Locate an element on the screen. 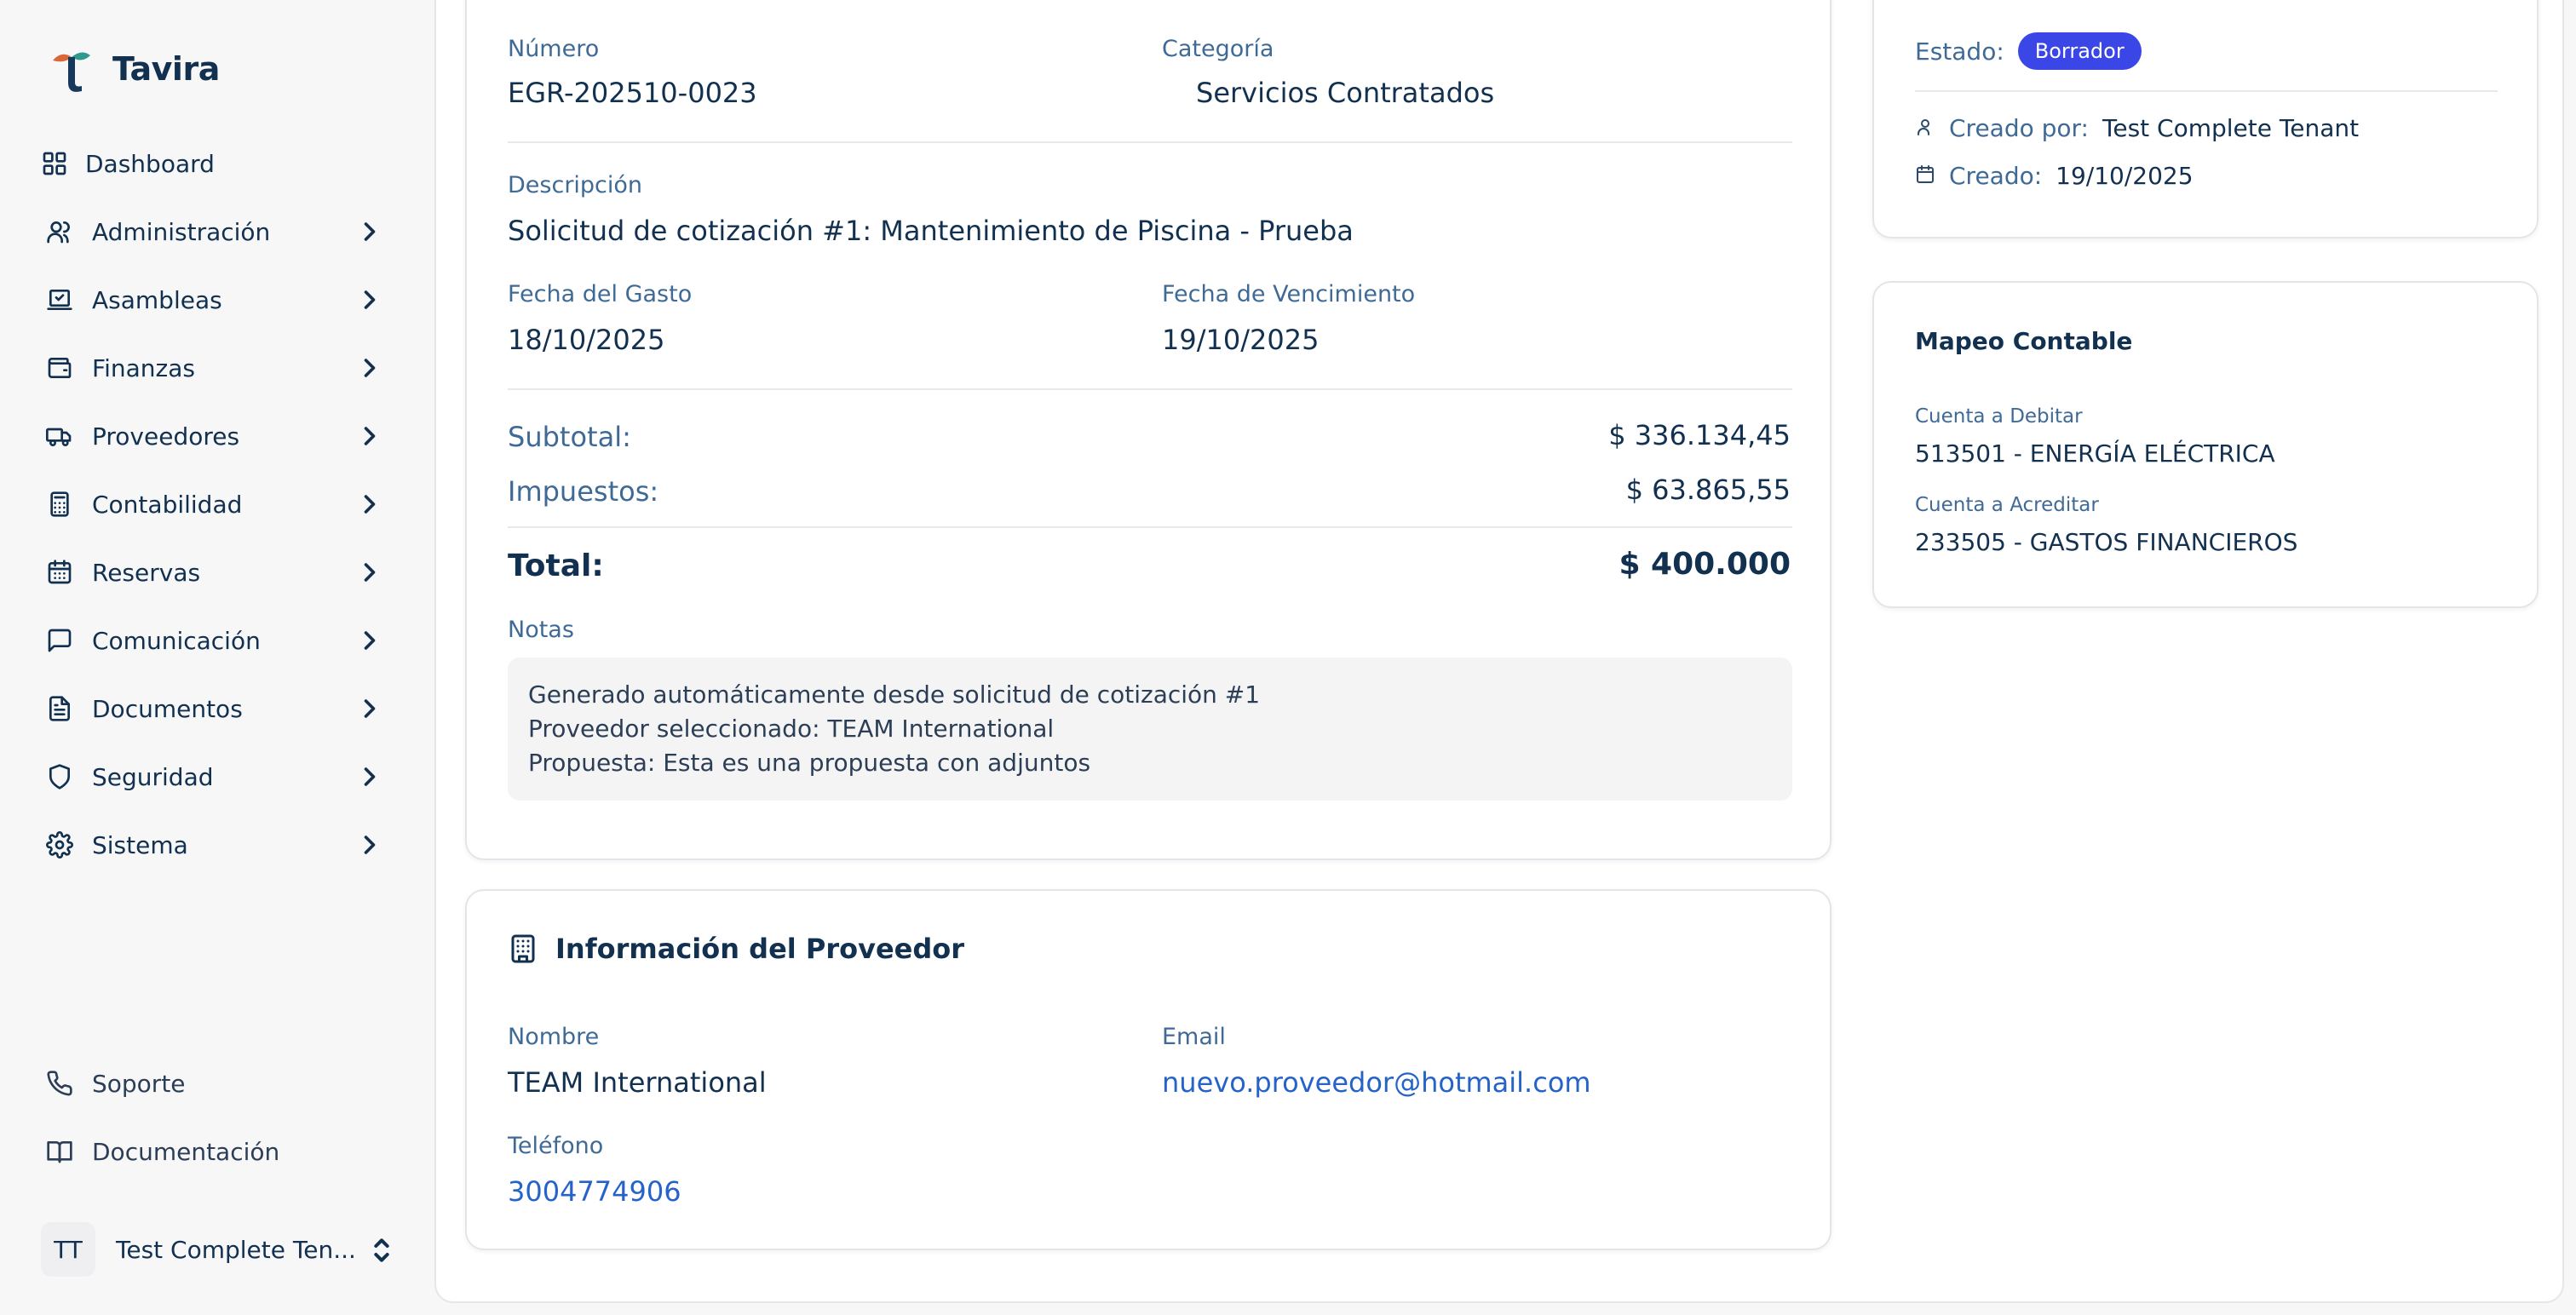 The image size is (2576, 1315). file-text-icon is located at coordinates (60, 709).